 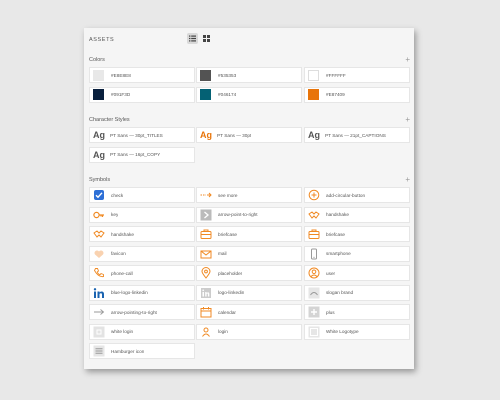 What do you see at coordinates (142, 75) in the screenshot?
I see `color-swatch-item: #E8E8E8` at bounding box center [142, 75].